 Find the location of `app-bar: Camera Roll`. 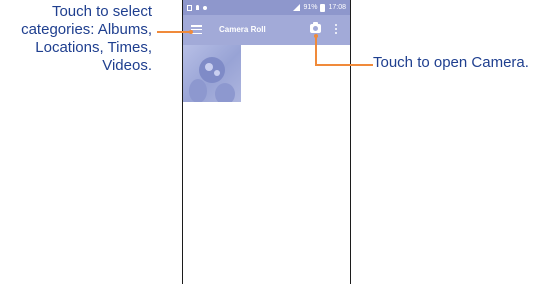

app-bar: Camera Roll is located at coordinates (266, 30).